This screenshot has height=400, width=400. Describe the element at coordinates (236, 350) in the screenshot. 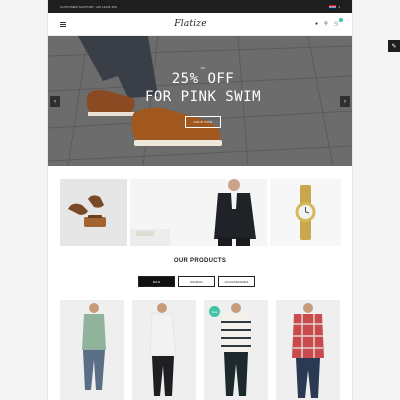

I see `product-card: New` at that location.